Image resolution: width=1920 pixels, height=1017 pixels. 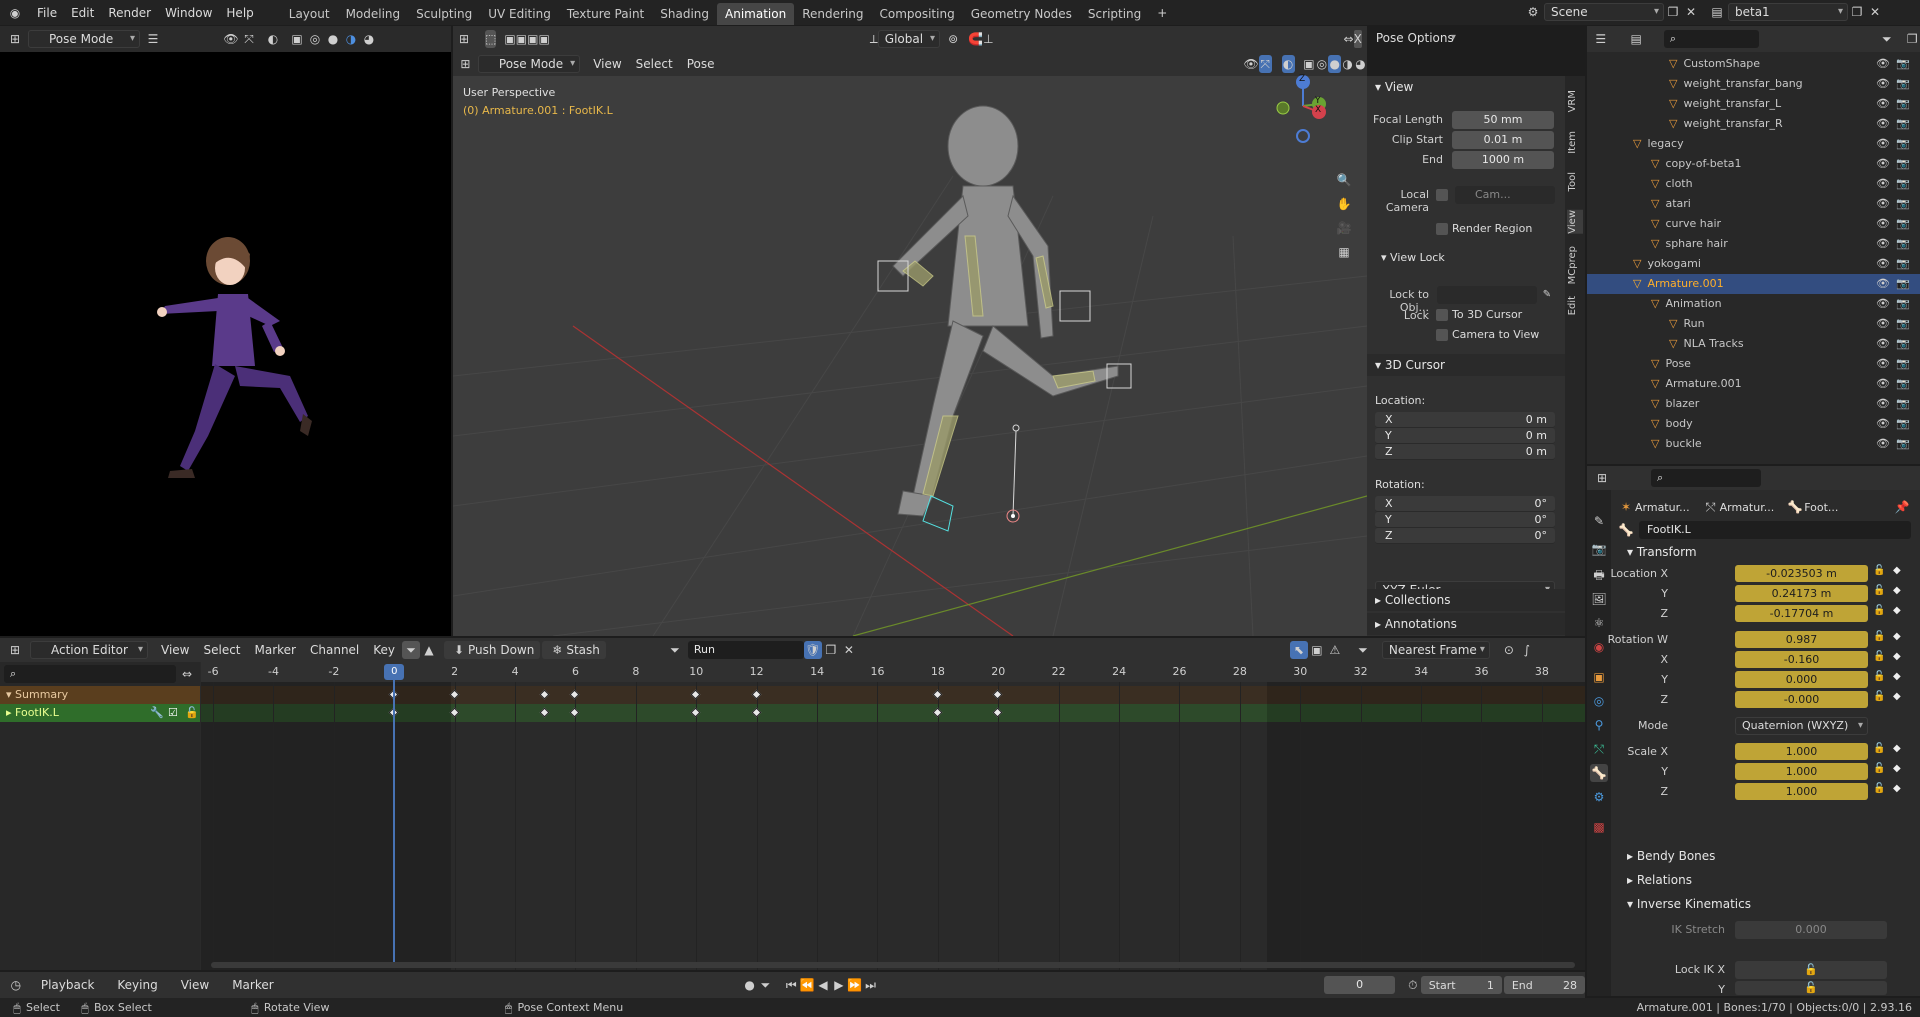 I want to click on menu-help: Help, so click(x=239, y=13).